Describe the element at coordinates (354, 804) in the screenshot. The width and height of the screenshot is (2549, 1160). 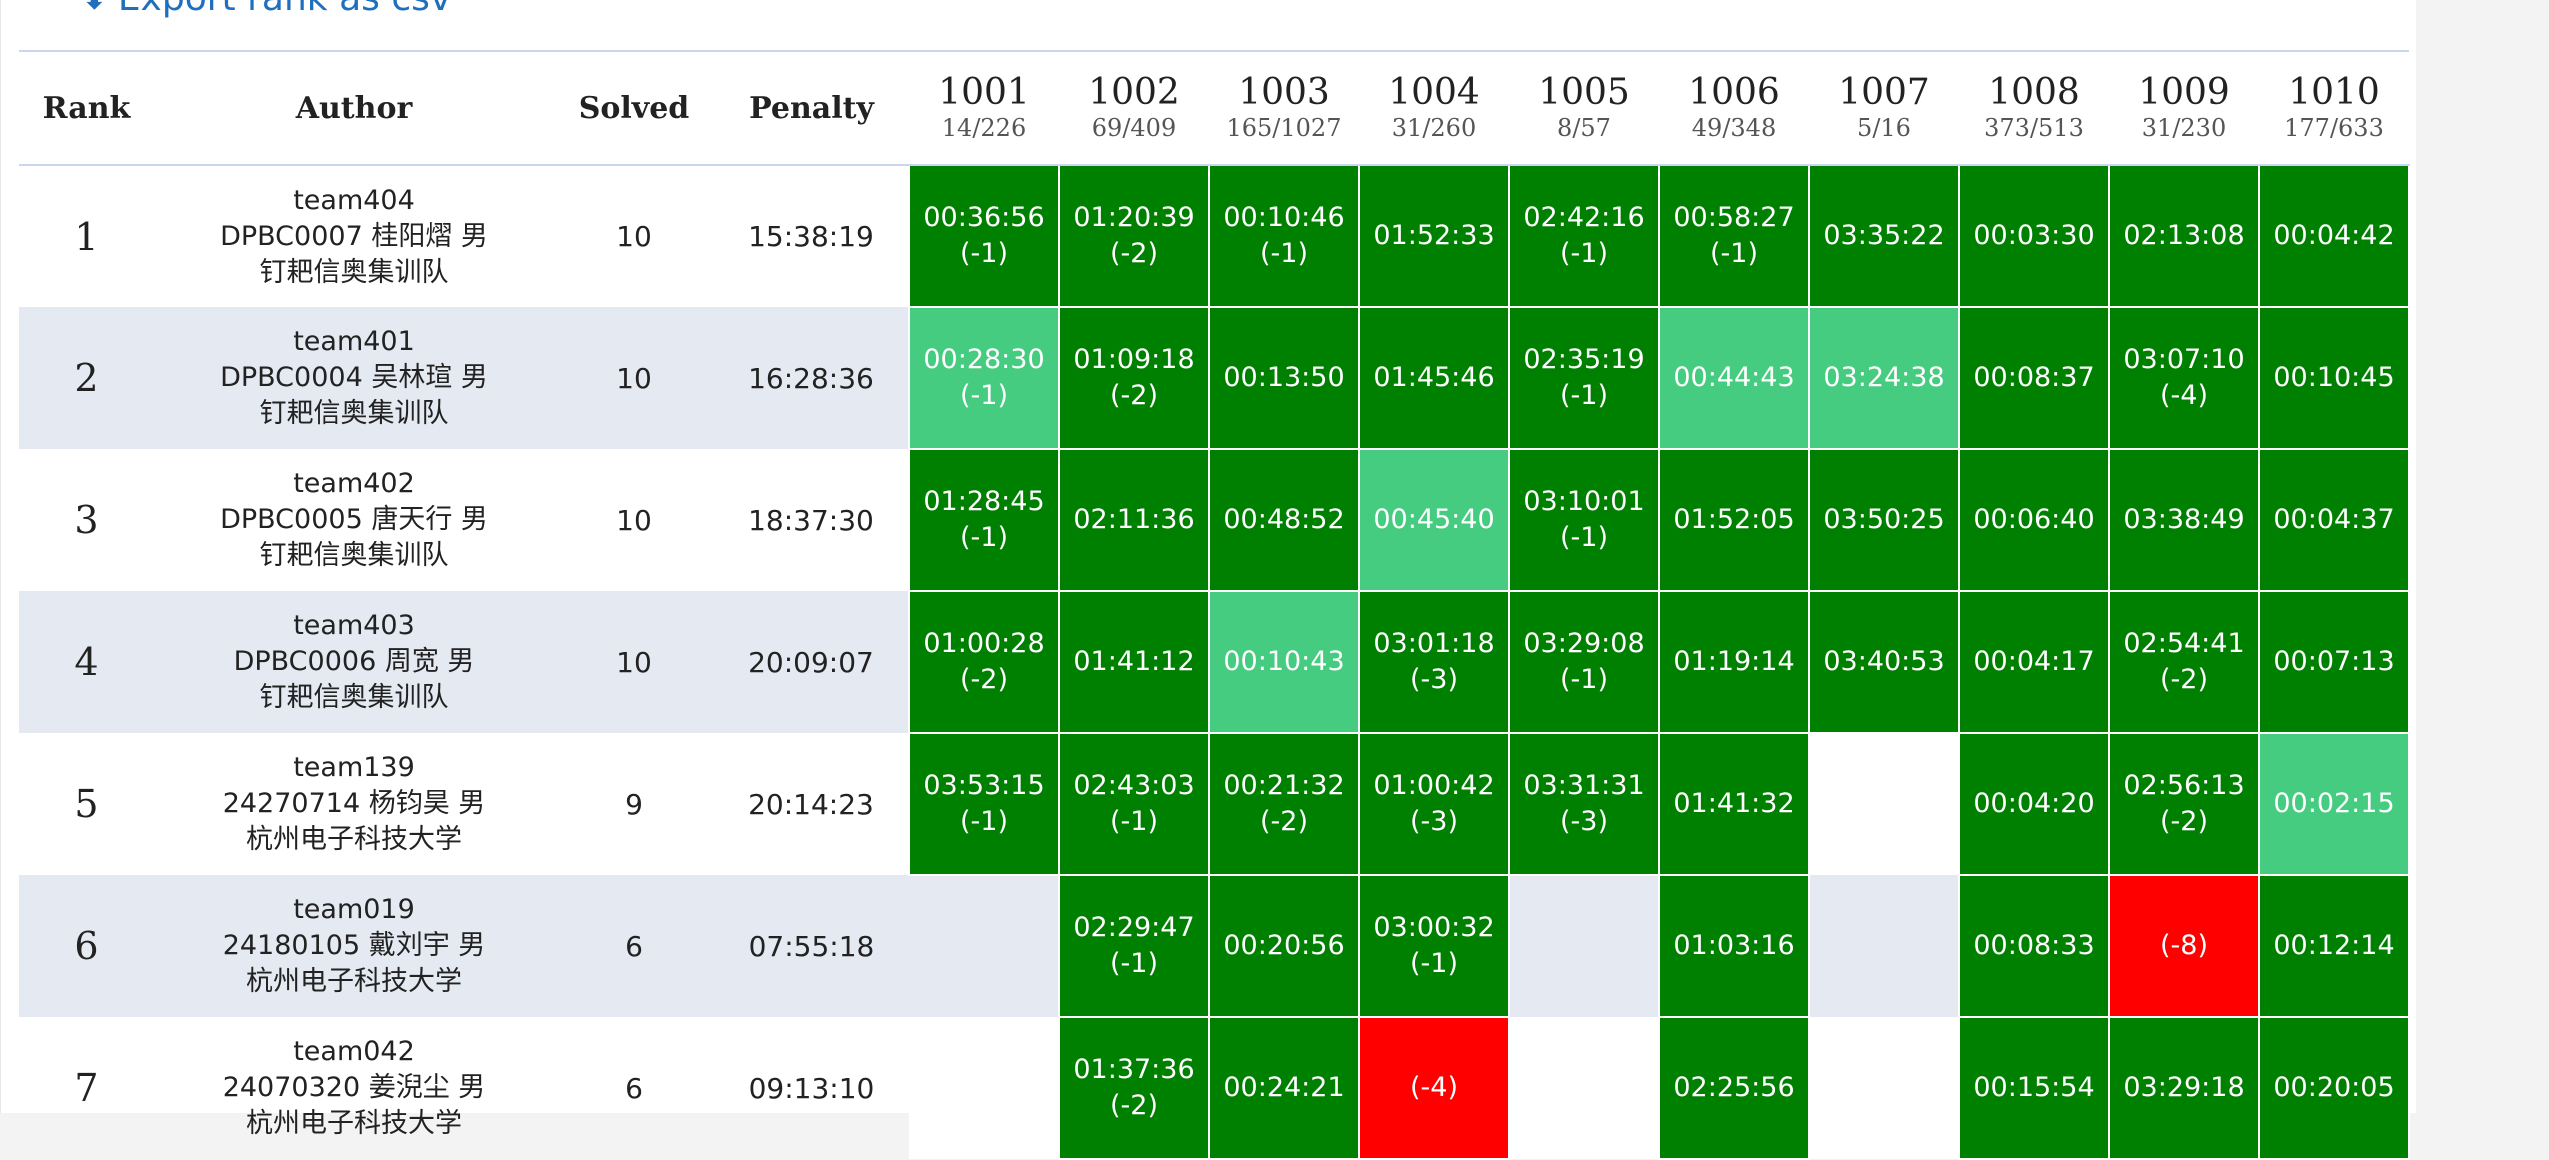
I see `author-cell: team139 24270714 杨钧昊 男杭州电子科技大学` at that location.